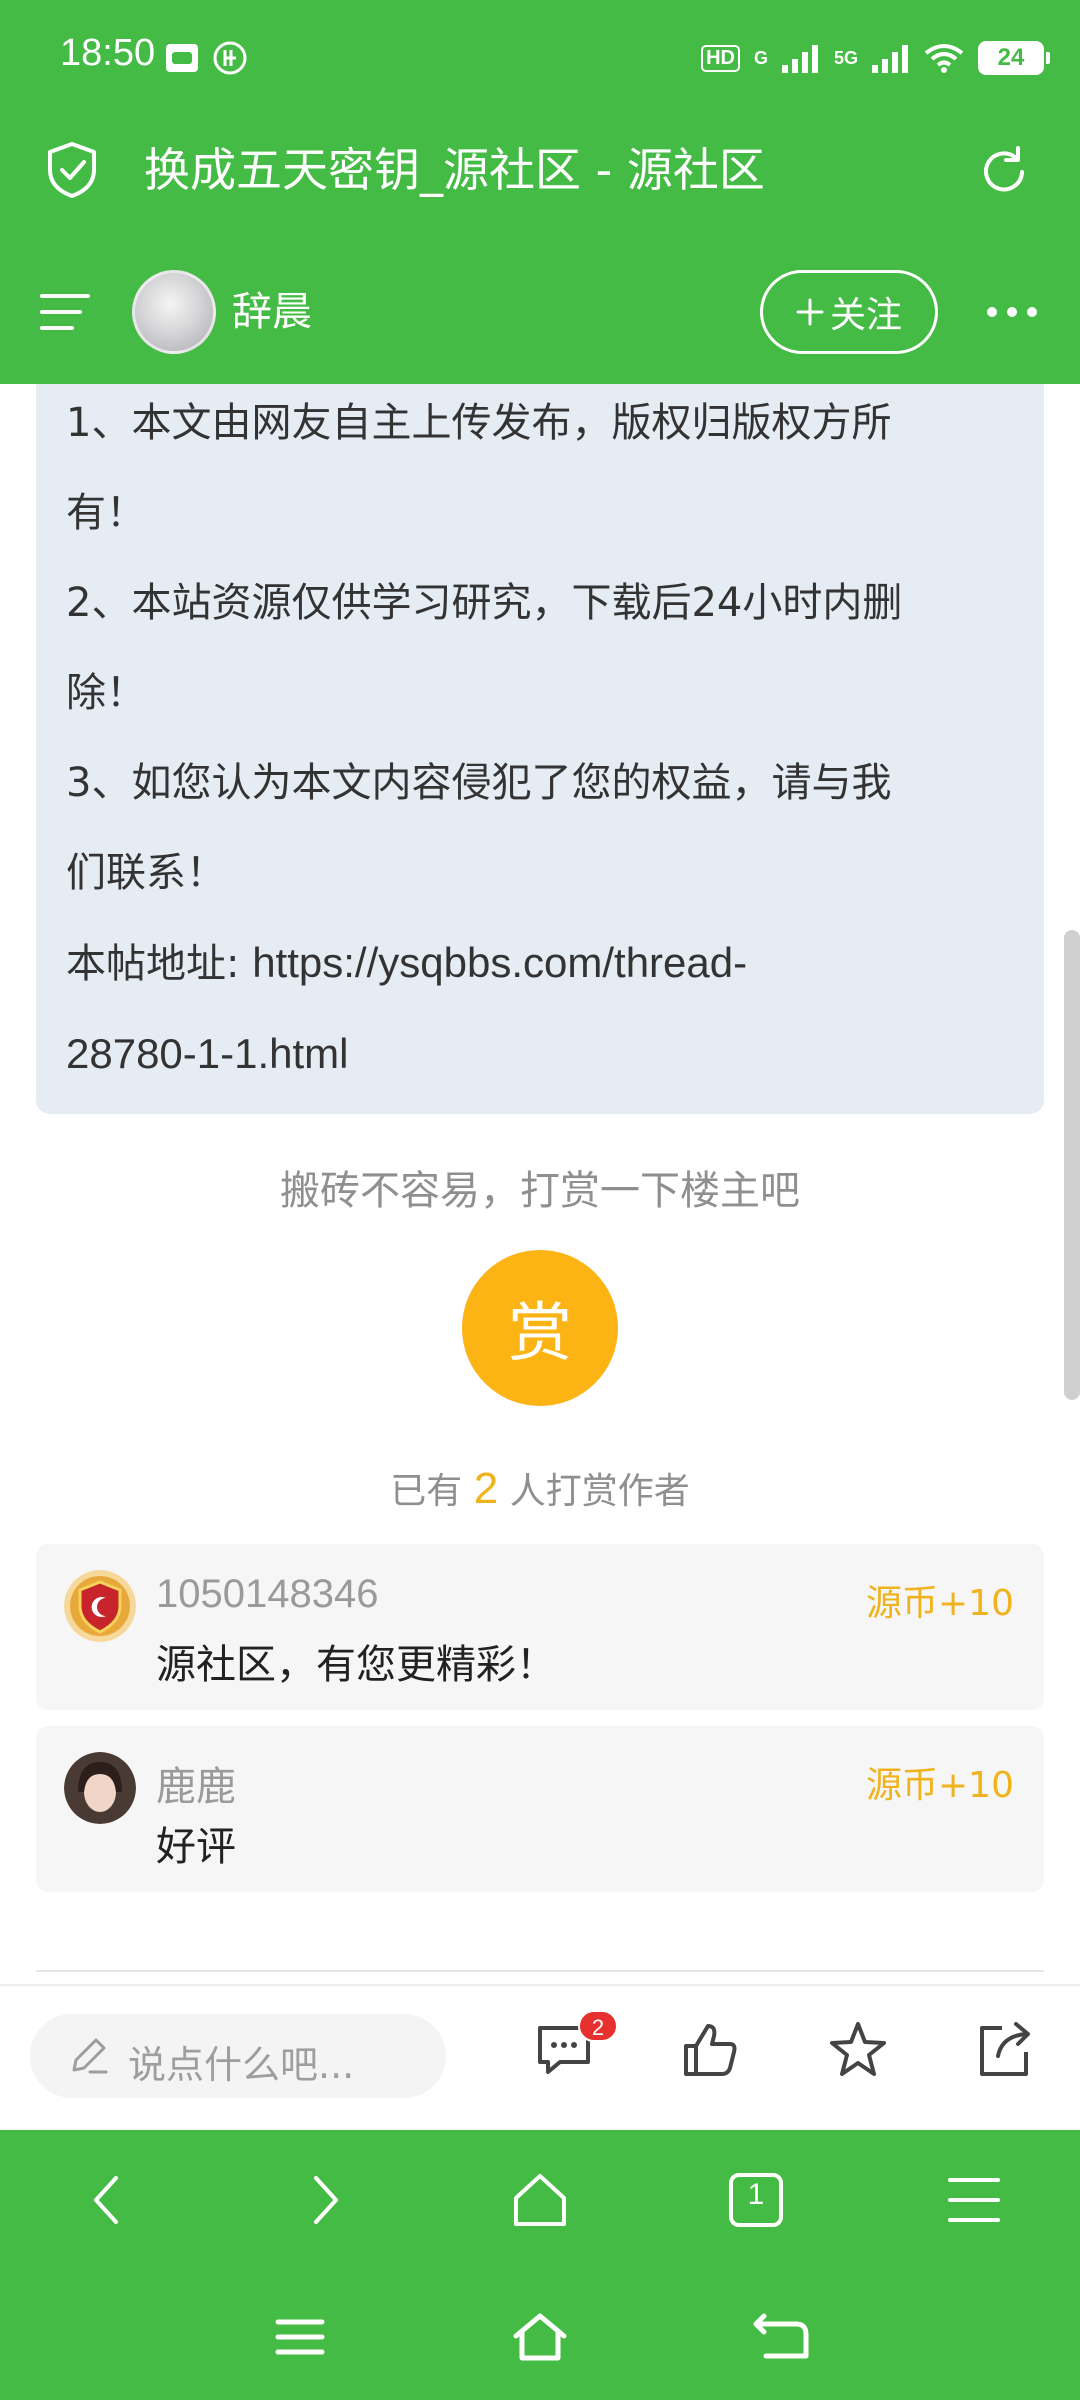  Describe the element at coordinates (810, 312) in the screenshot. I see `plus-icon` at that location.